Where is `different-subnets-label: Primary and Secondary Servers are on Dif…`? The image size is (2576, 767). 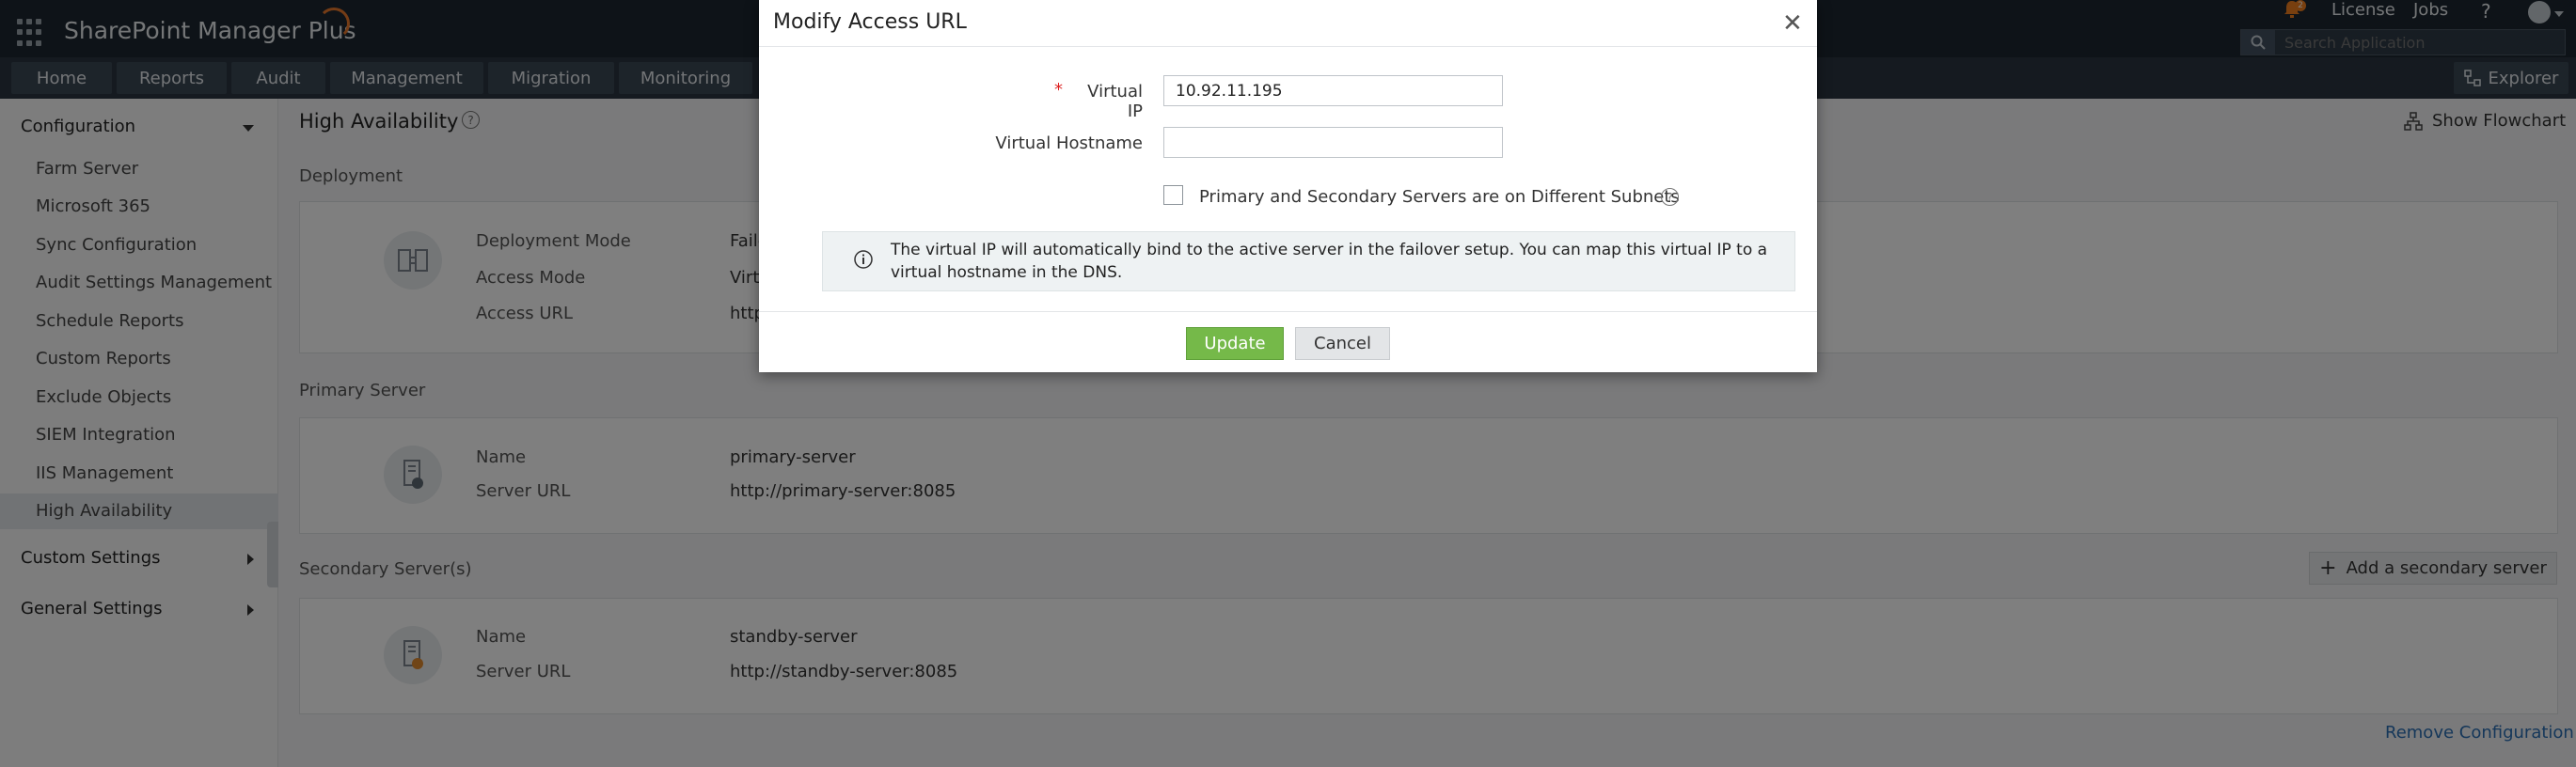 different-subnets-label: Primary and Secondary Servers are on Dif… is located at coordinates (1439, 197).